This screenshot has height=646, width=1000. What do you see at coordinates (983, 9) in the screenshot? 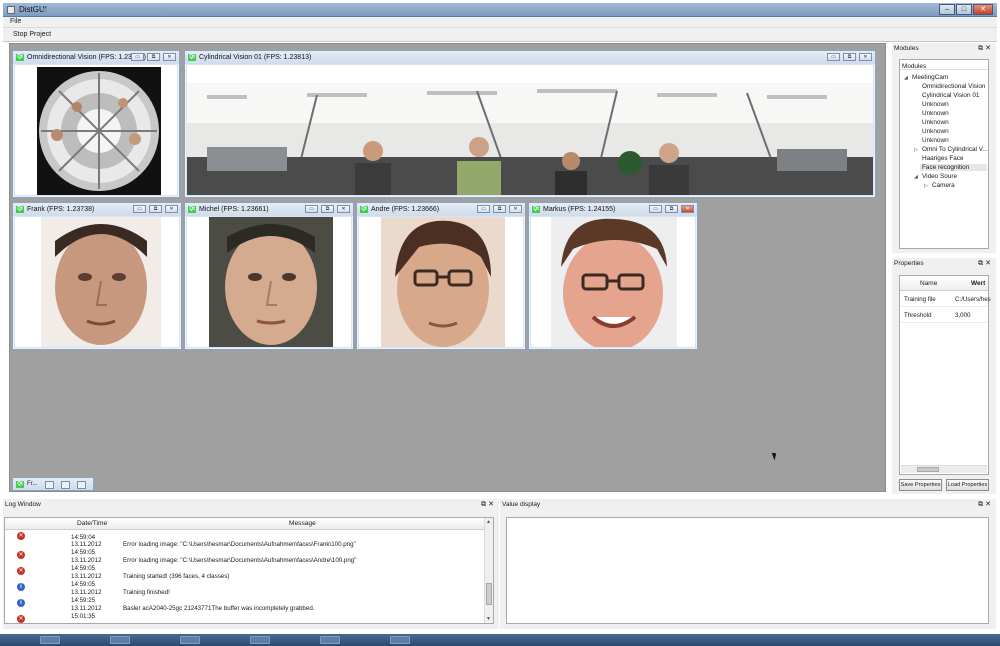
I see `close-button: ✕` at bounding box center [983, 9].